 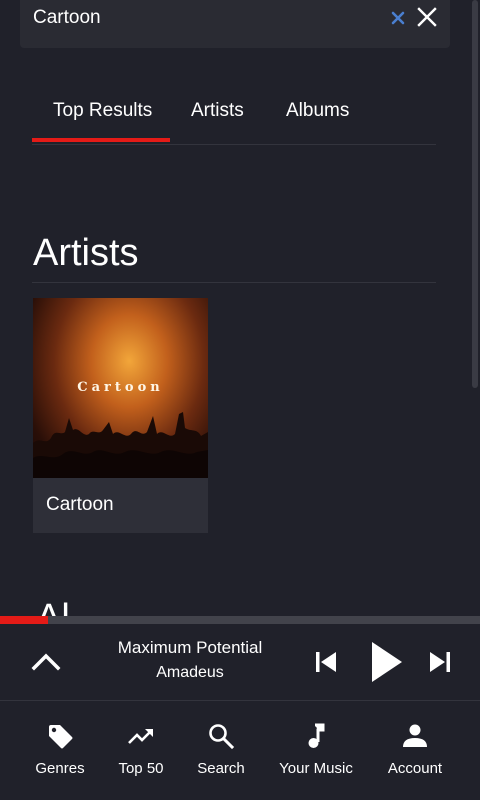 I want to click on artwork-title: Cartoon, so click(x=120, y=387).